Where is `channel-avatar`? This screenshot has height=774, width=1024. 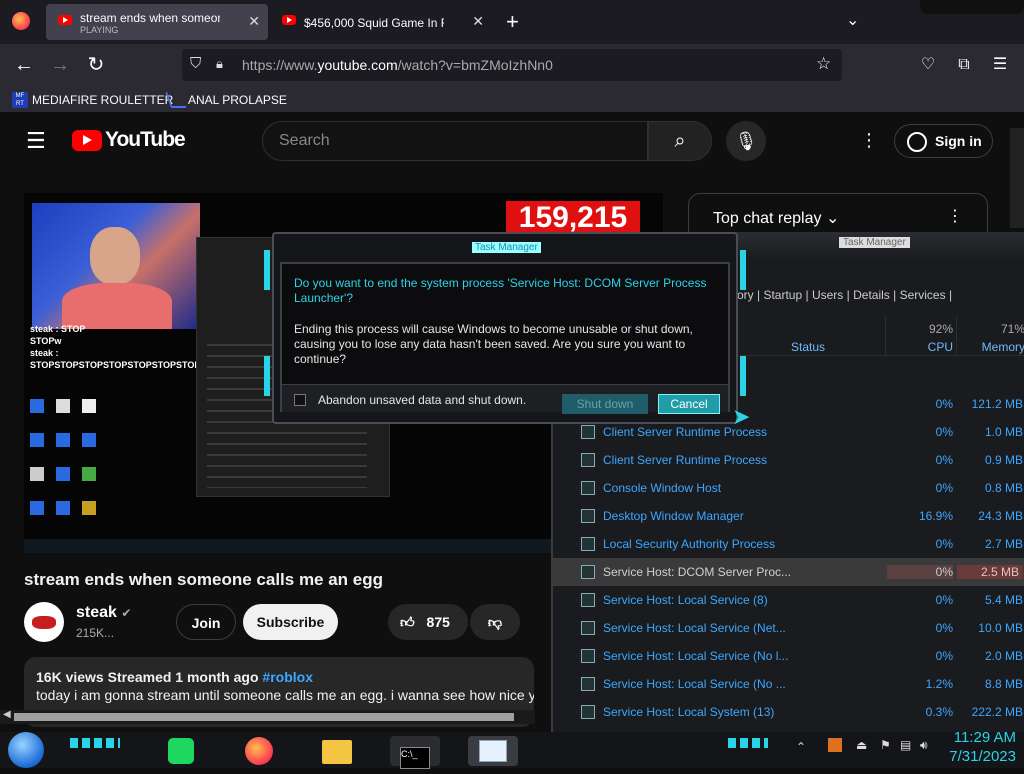
channel-avatar is located at coordinates (44, 622).